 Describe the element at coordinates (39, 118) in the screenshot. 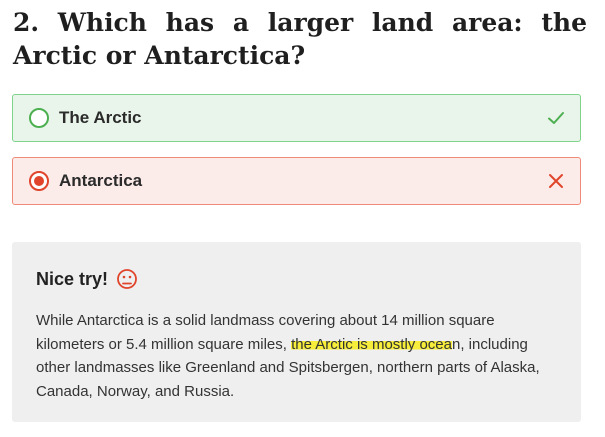

I see `radio-button-unselected` at that location.